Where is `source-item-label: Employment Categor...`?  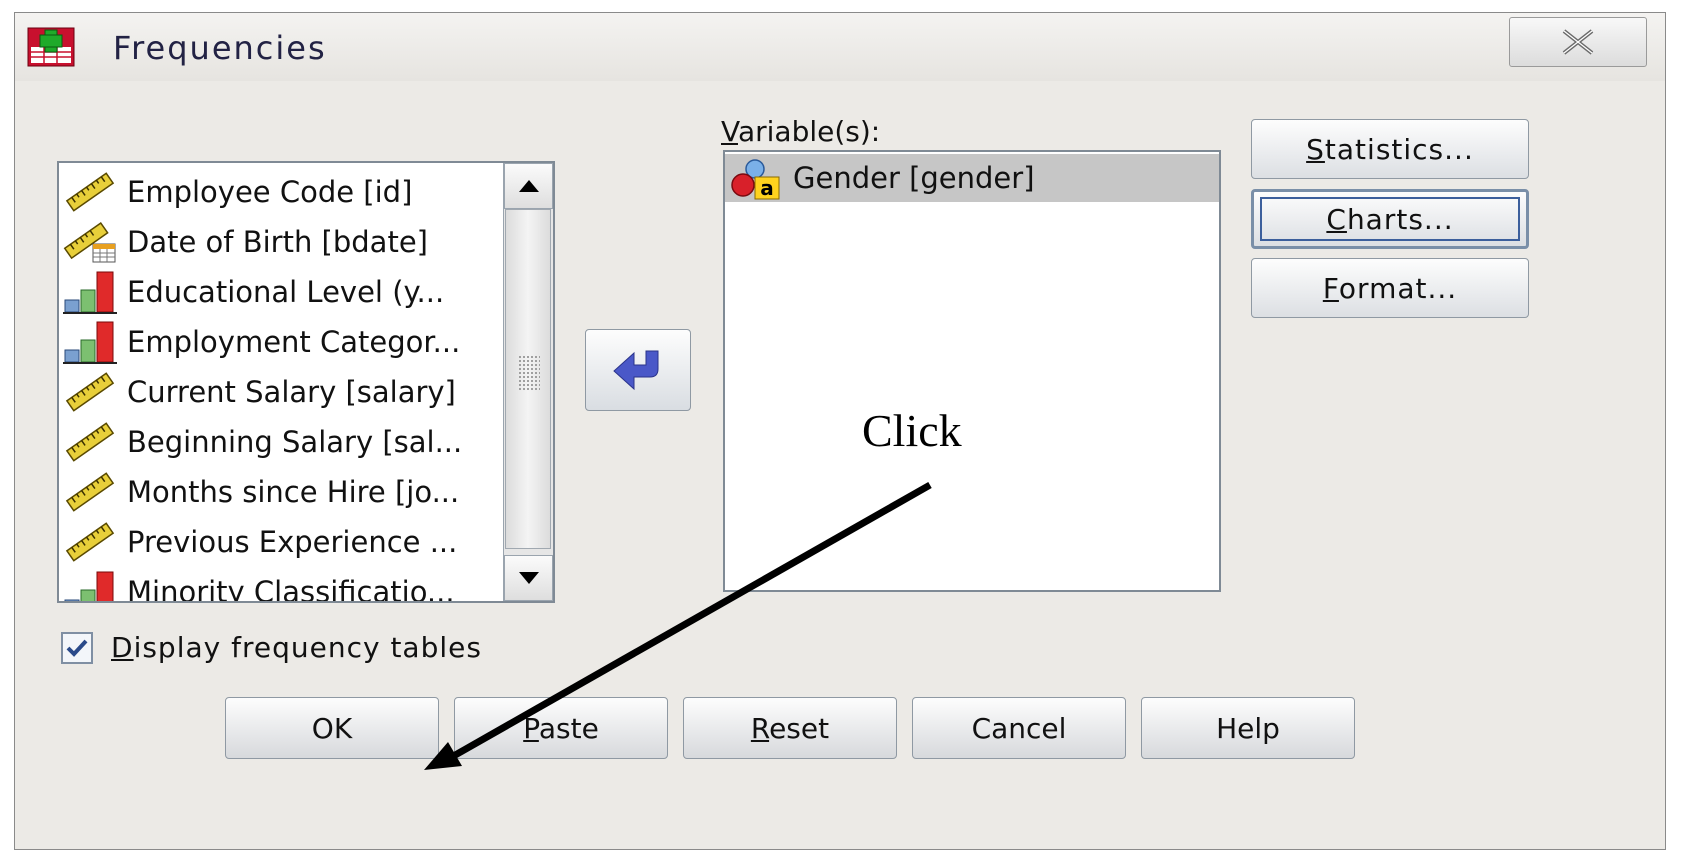
source-item-label: Employment Categor... is located at coordinates (294, 342).